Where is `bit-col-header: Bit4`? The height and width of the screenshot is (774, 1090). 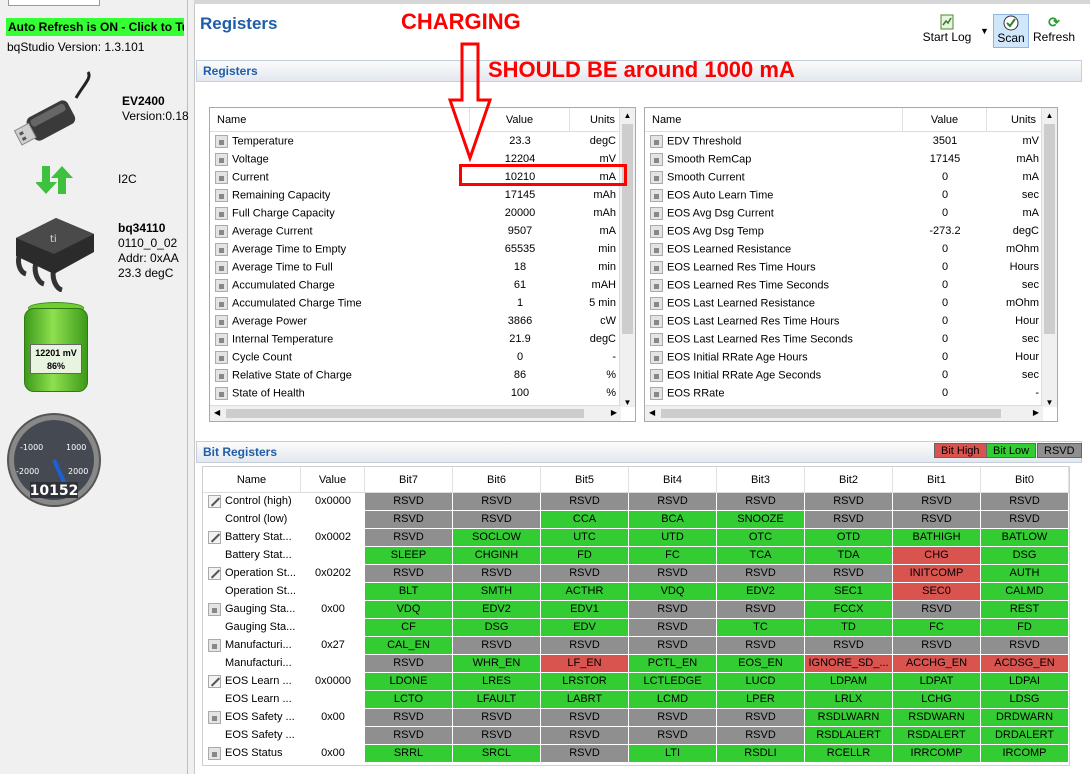 bit-col-header: Bit4 is located at coordinates (673, 479).